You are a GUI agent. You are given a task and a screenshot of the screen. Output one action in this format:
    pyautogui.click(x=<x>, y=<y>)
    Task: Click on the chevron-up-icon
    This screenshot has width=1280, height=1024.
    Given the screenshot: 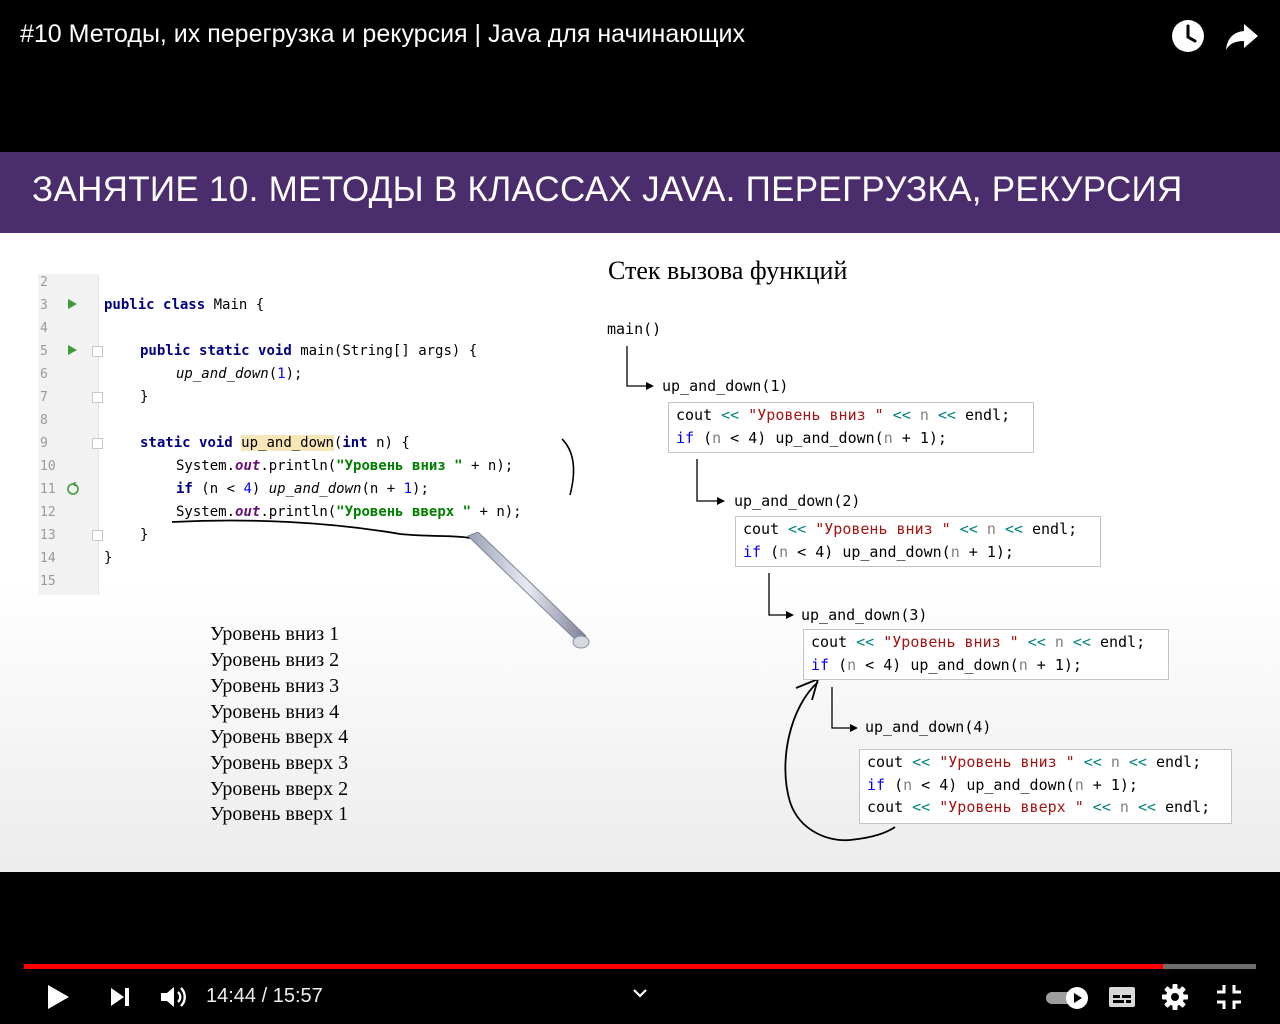 What is the action you would take?
    pyautogui.click(x=640, y=993)
    